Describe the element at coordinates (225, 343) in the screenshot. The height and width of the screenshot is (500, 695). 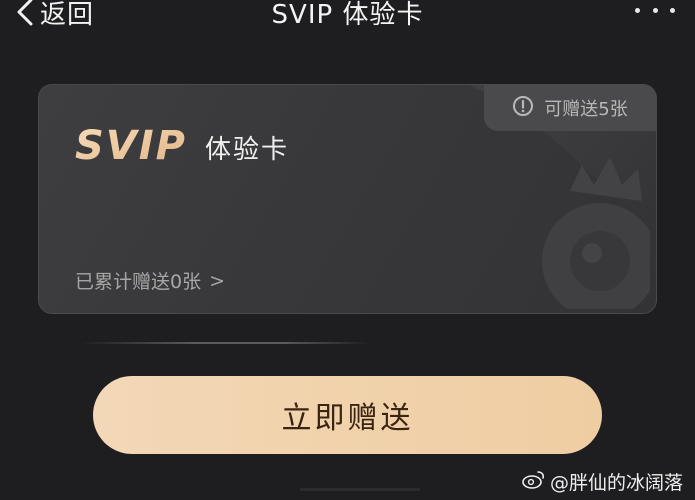
I see `divider` at that location.